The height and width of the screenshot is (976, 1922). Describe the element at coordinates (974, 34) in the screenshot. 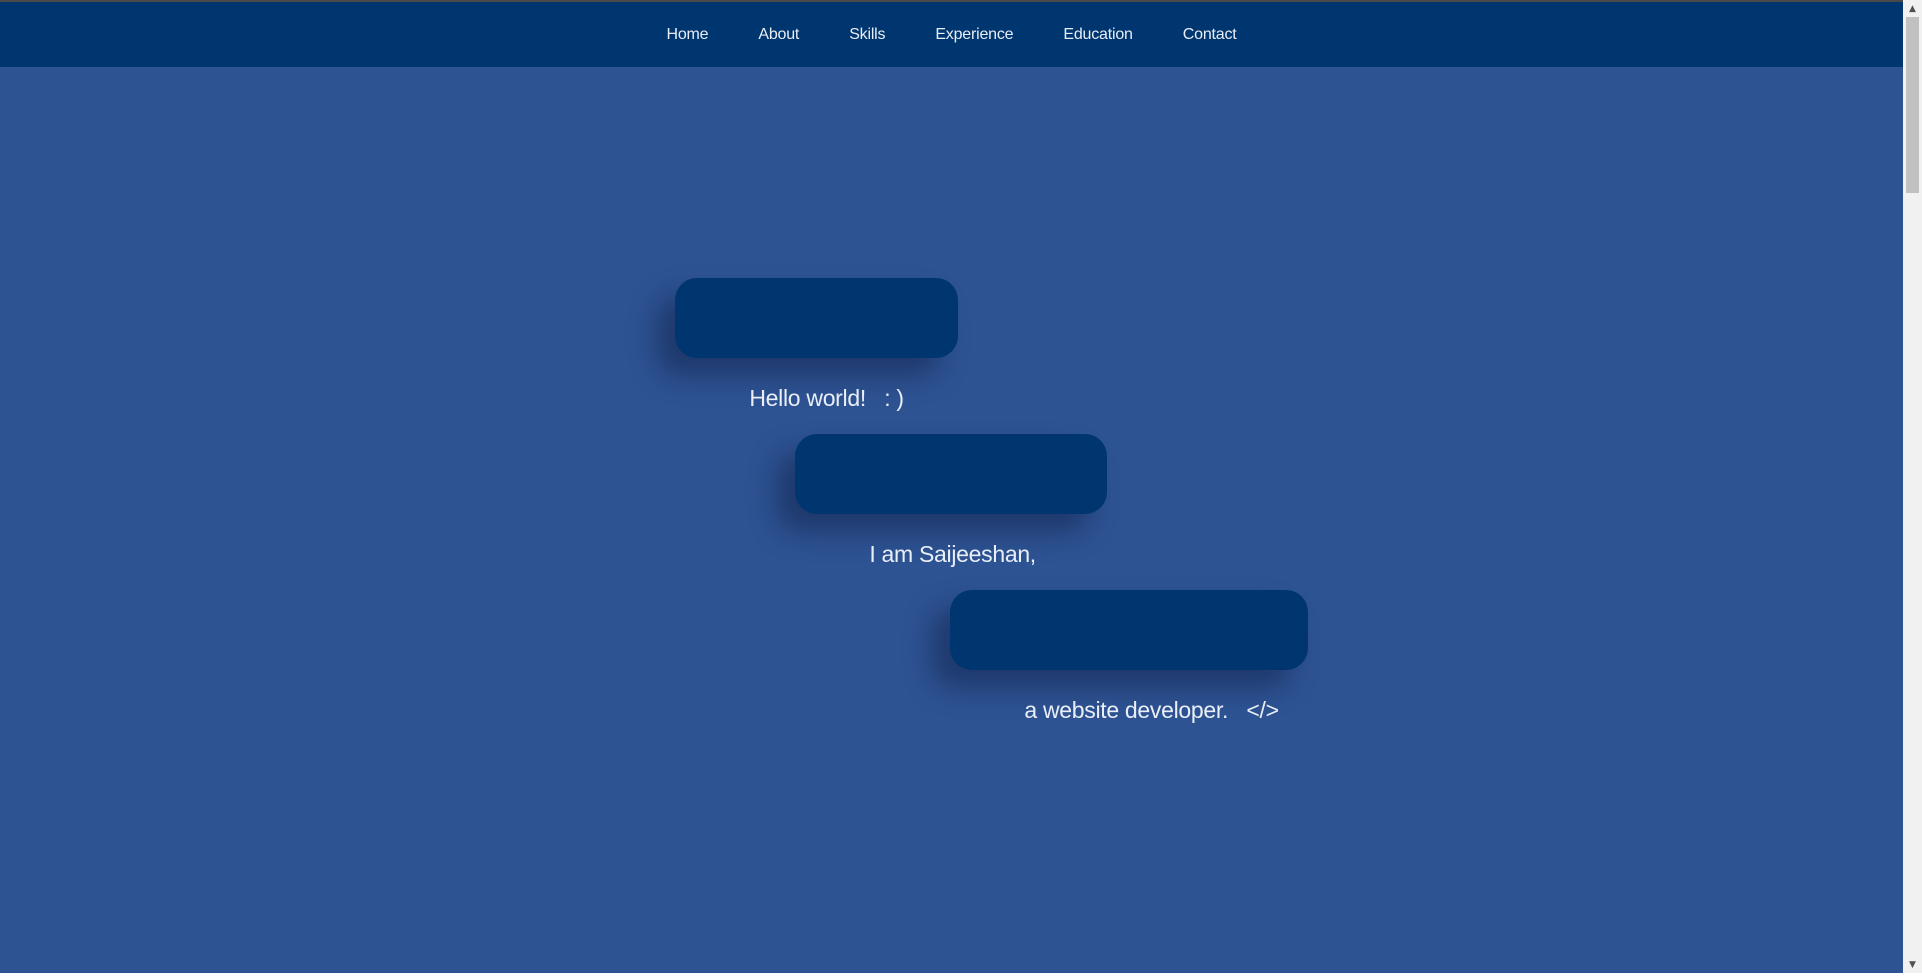

I see `nav-item-experience: Experience` at that location.